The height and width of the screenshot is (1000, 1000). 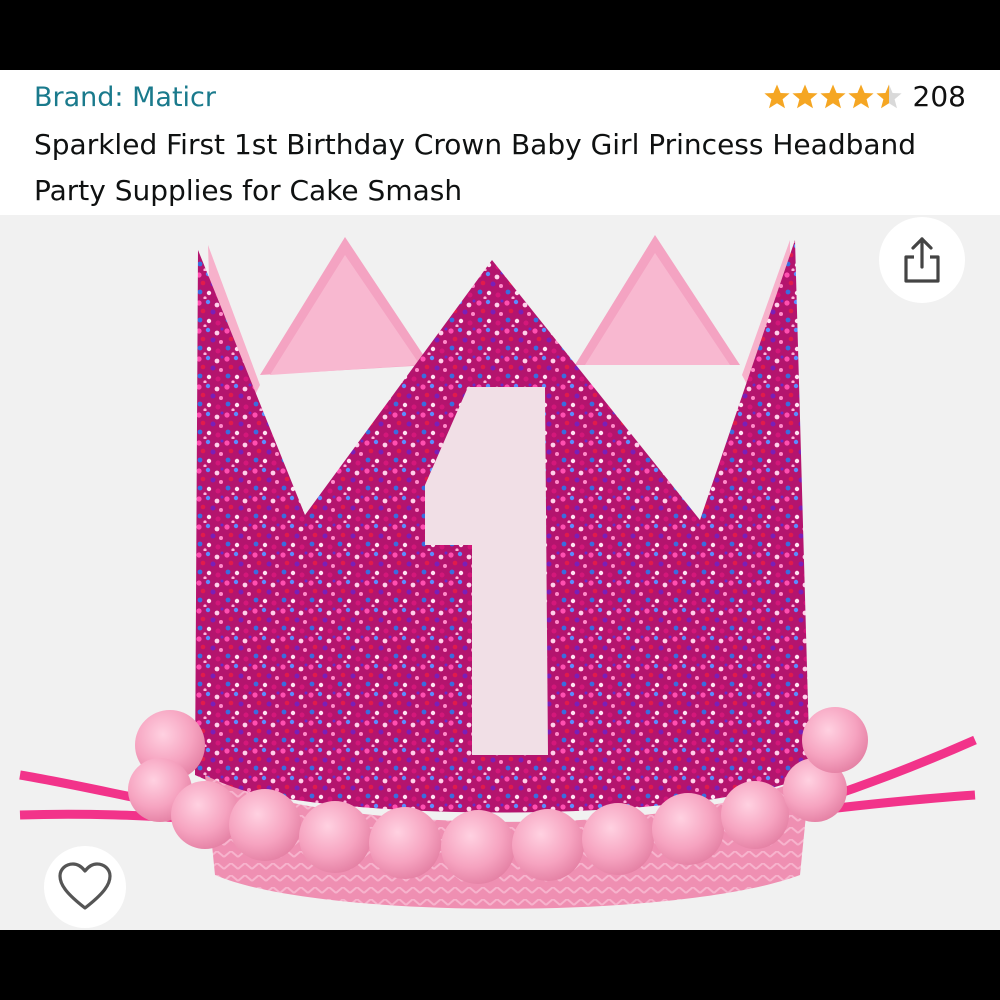 I want to click on rating-summary: 208, so click(x=864, y=96).